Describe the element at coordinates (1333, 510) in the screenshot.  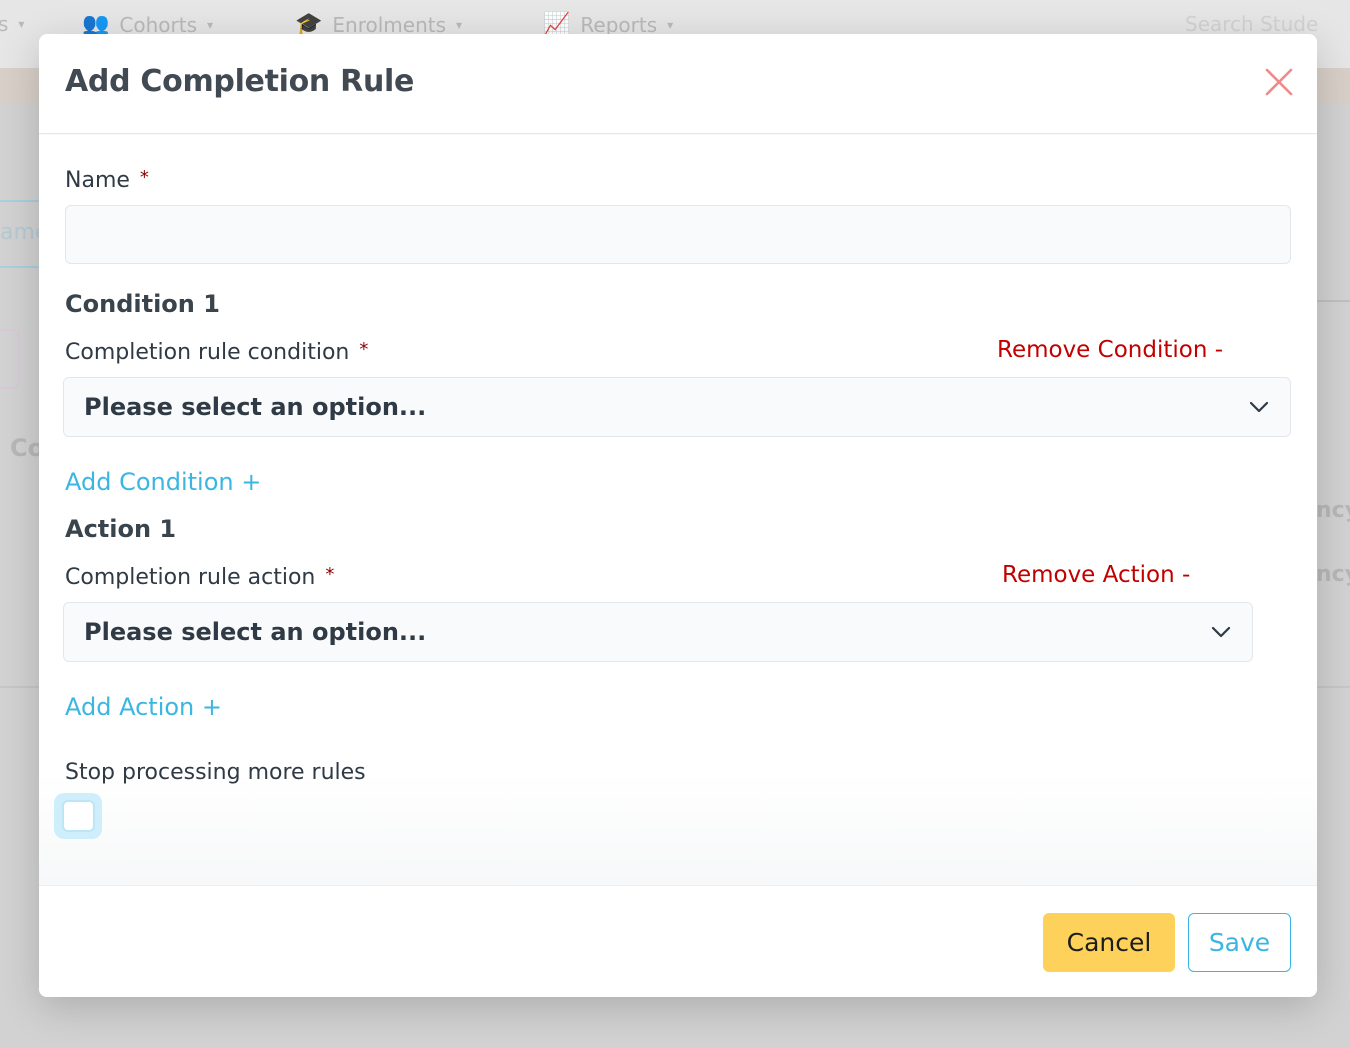
I see `background-right-fragment-1: ncy` at that location.